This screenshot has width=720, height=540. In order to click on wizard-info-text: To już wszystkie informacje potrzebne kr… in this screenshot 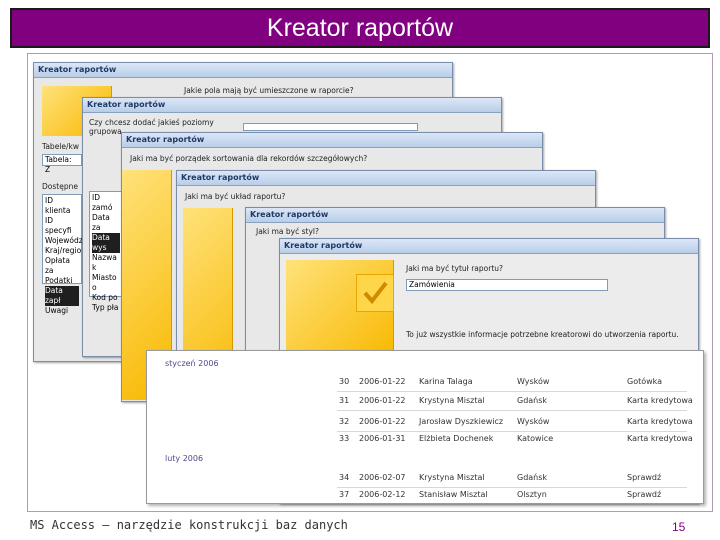, I will do `click(542, 334)`.